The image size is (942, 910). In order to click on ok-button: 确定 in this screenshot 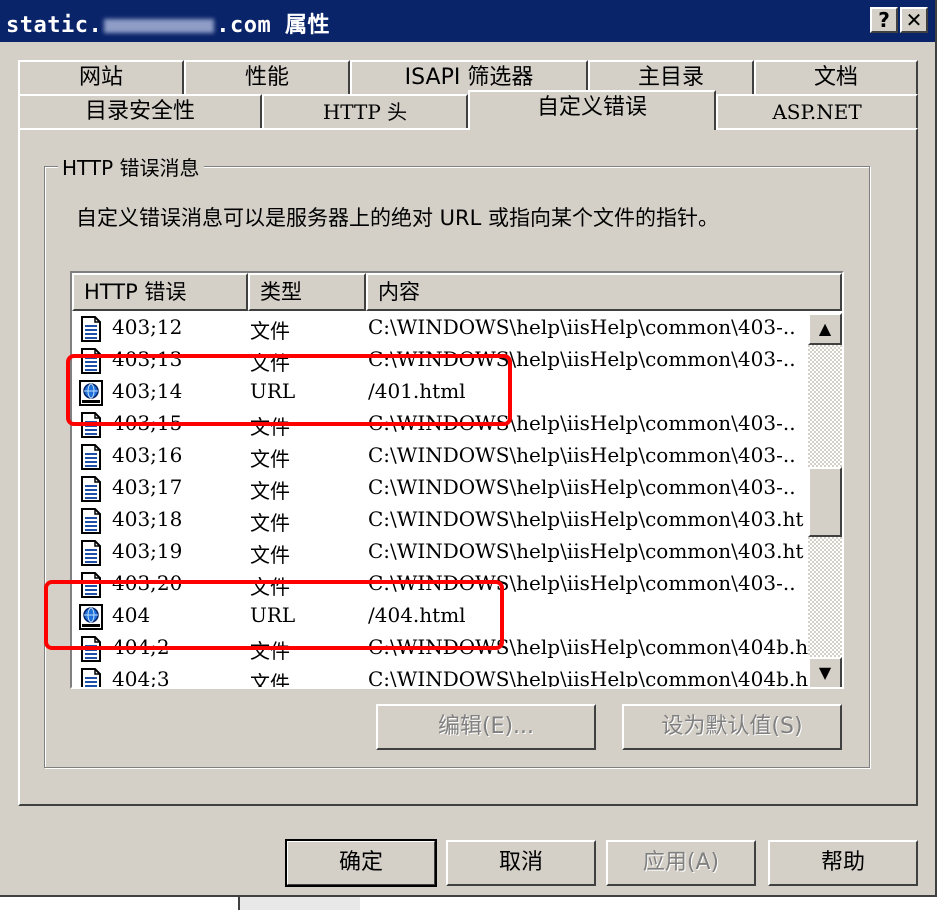, I will do `click(361, 863)`.